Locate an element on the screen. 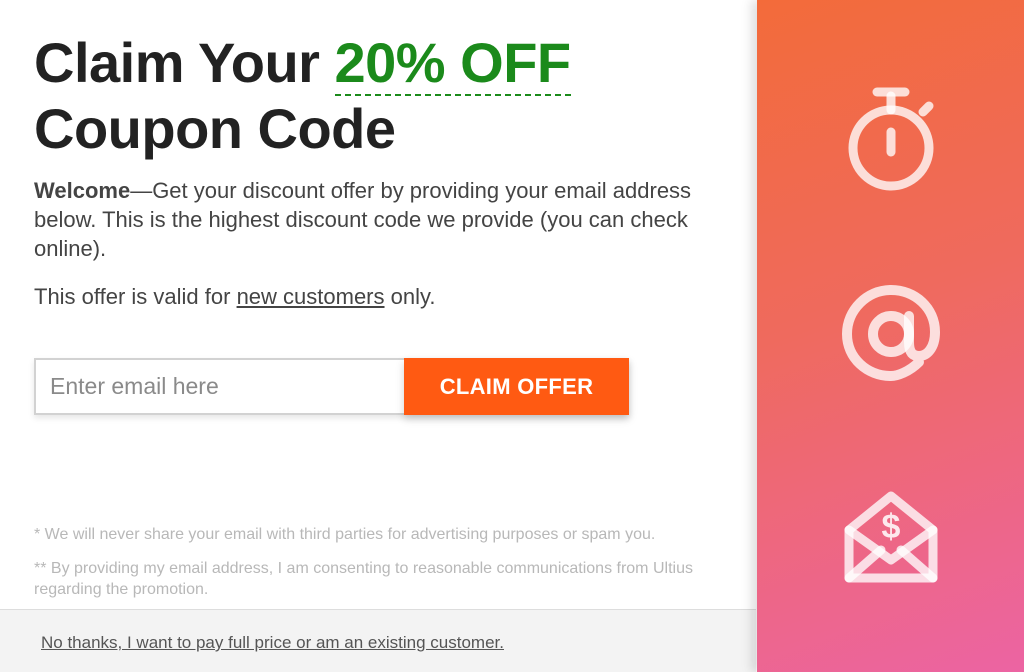 The image size is (1024, 672). money-envelope-icon: $ is located at coordinates (891, 537).